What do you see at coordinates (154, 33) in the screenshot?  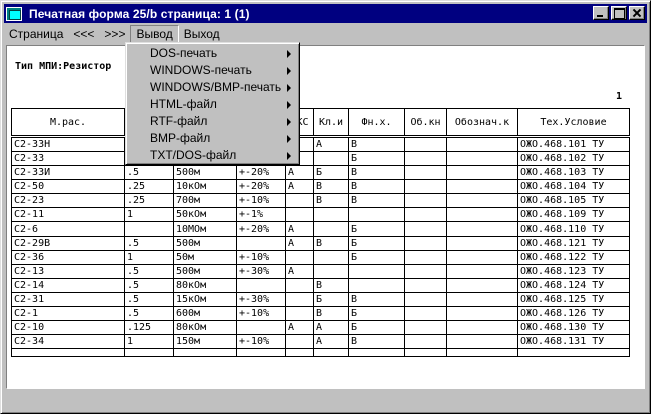 I see `menu-output: Вывод` at bounding box center [154, 33].